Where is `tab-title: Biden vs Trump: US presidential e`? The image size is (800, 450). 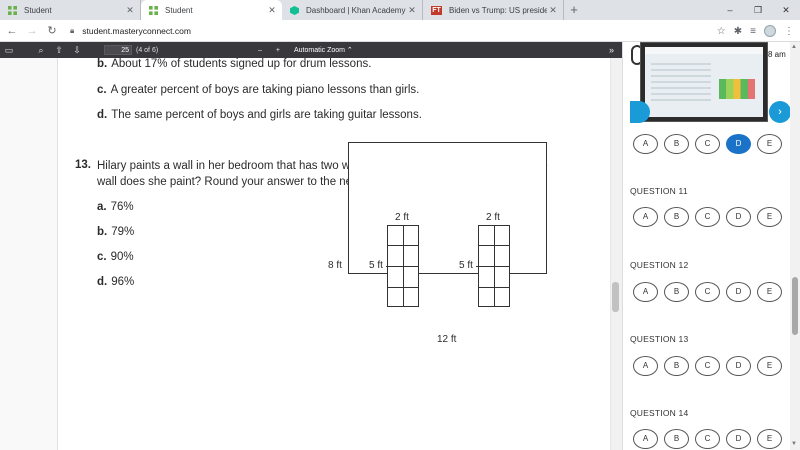 tab-title: Biden vs Trump: US presidential e is located at coordinates (498, 10).